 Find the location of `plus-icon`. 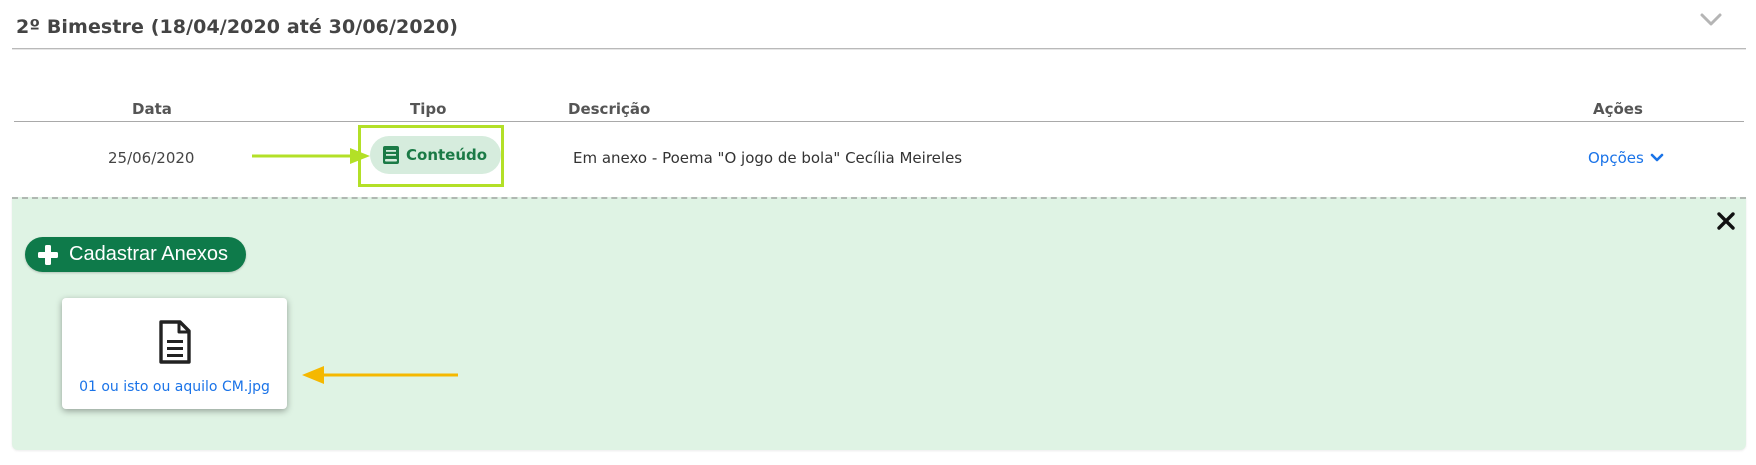

plus-icon is located at coordinates (48, 254).